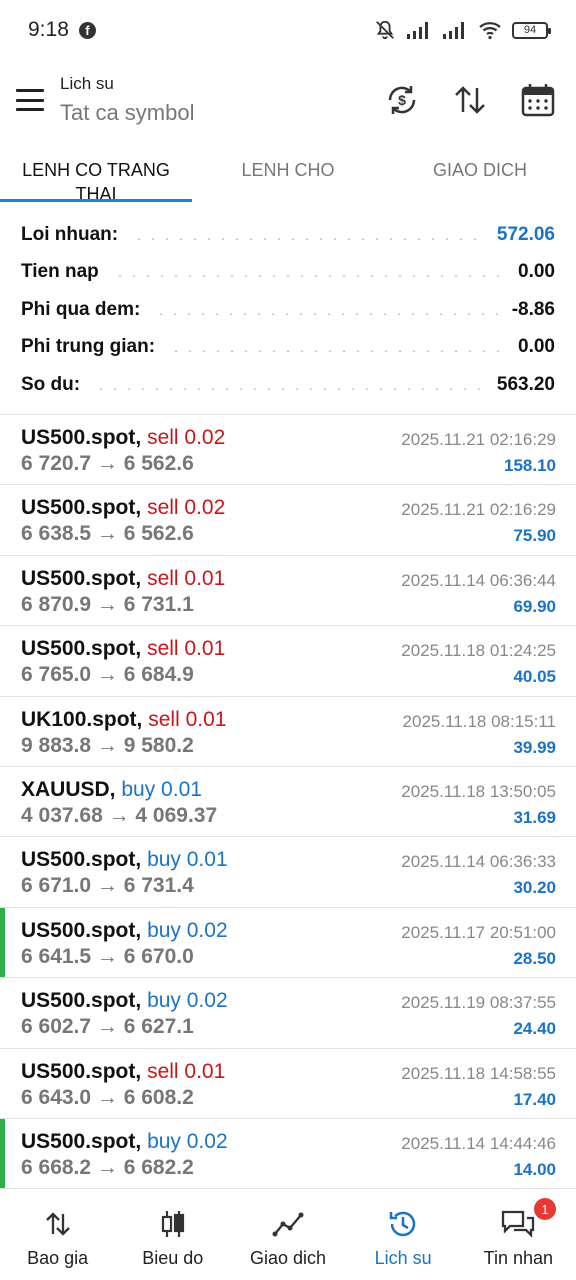  I want to click on order-side: buy 0.02, so click(187, 1001).